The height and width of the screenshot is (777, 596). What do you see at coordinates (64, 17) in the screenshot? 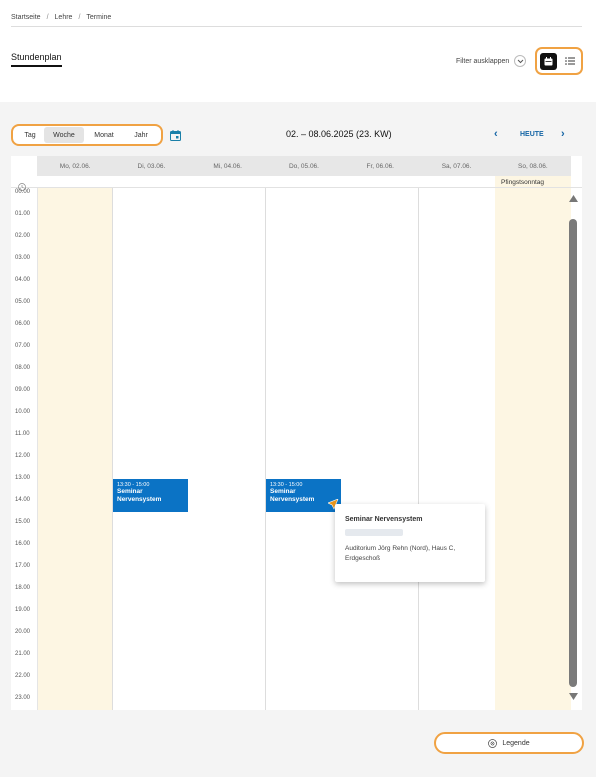
I see `breadcrumb-lehre: Lehre` at bounding box center [64, 17].